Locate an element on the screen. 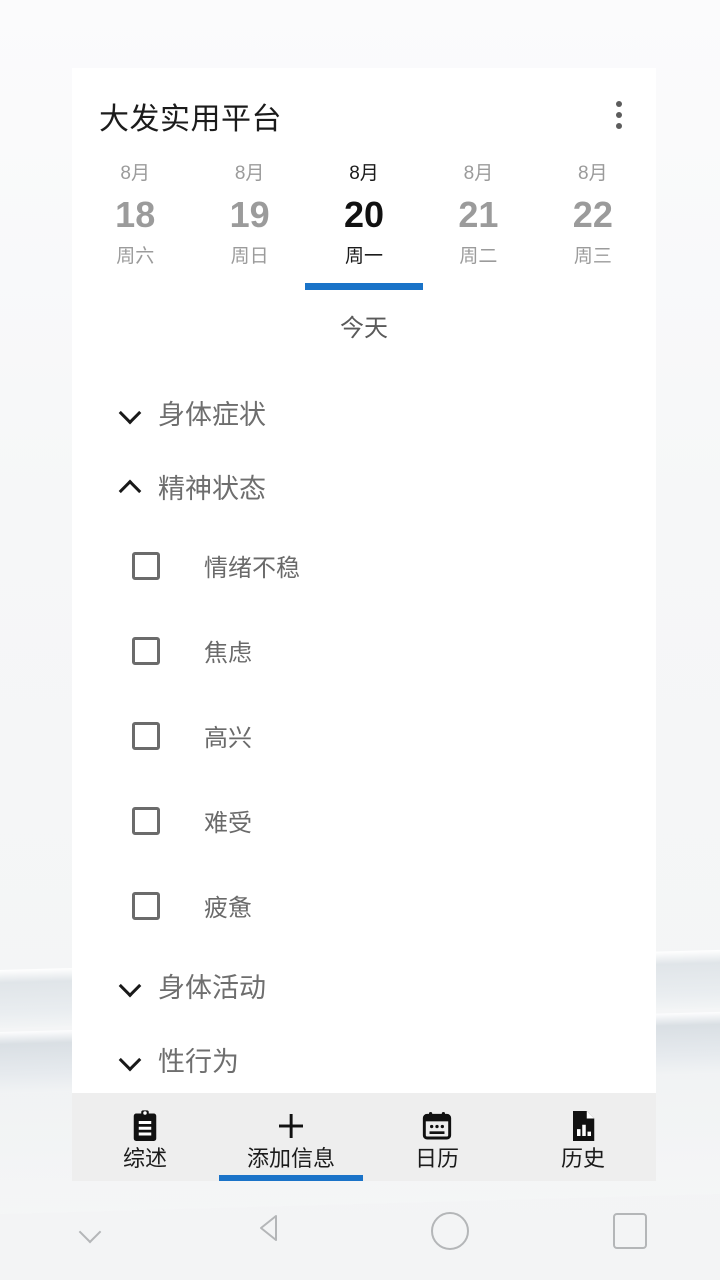  date-cell-20: 8月 20 周一 is located at coordinates (364, 225).